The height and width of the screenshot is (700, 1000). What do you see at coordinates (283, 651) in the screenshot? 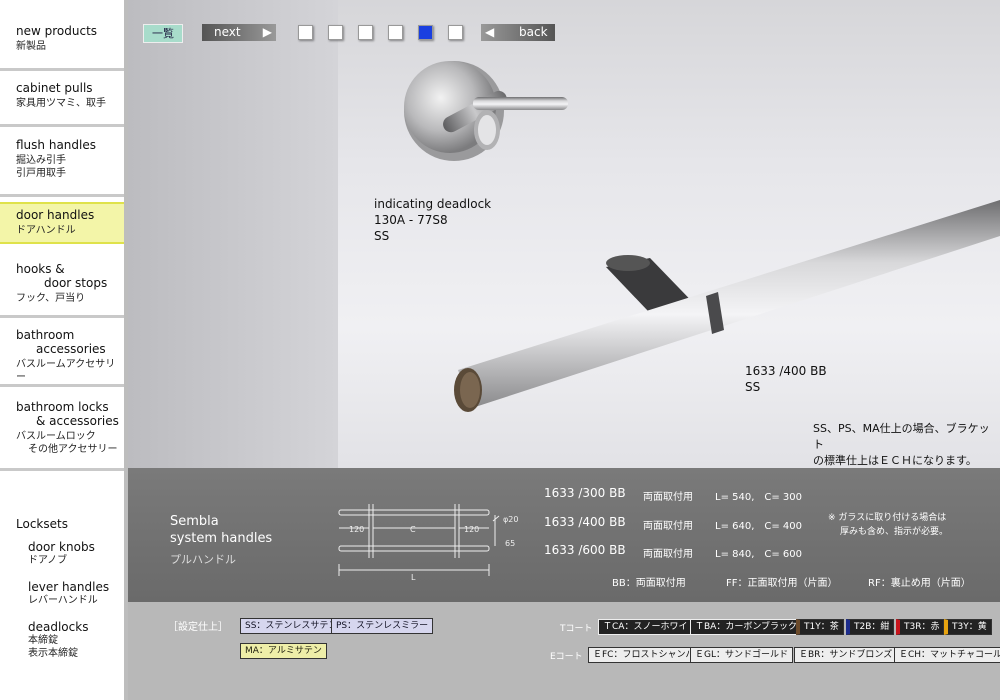
I see `finish-ma-badge: MA：アルミサテン` at bounding box center [283, 651].